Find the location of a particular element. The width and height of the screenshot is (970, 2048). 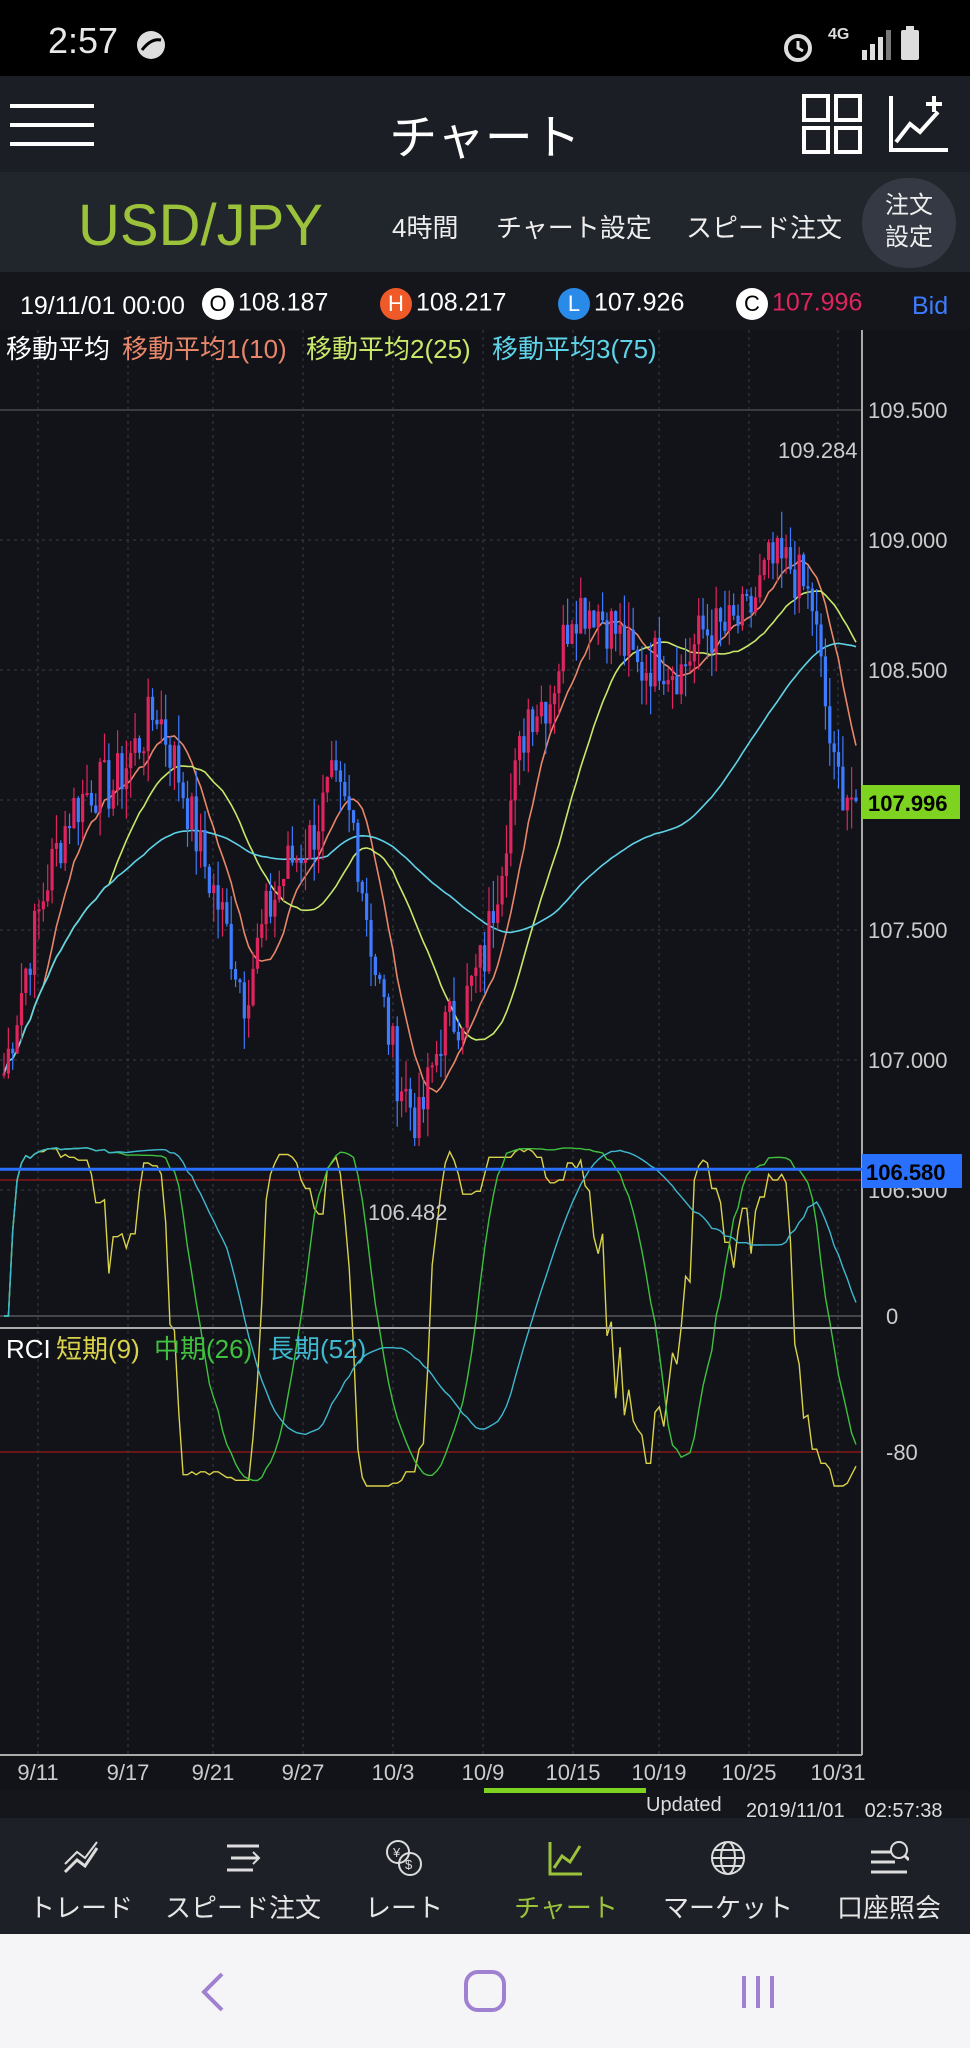

nav-account: 口座照会 is located at coordinates (889, 1876).